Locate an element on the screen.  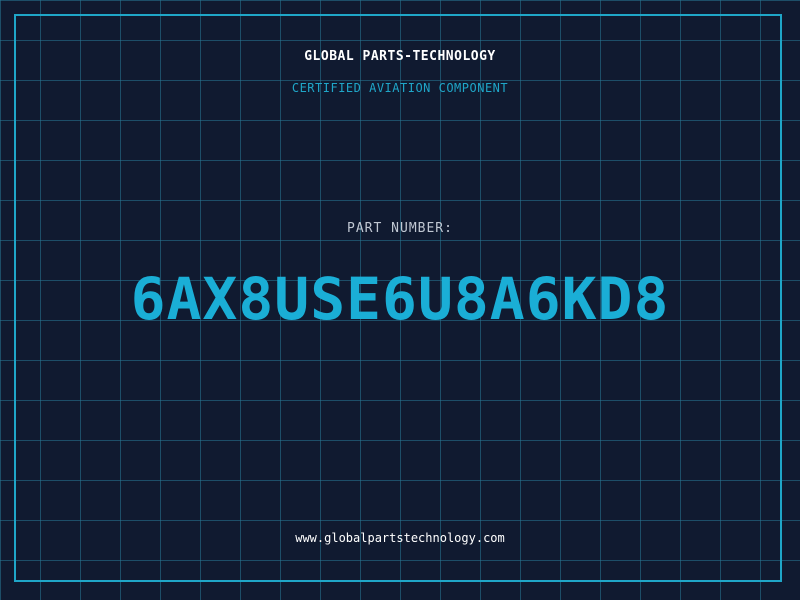
part-number-label: PART NUMBER: is located at coordinates (400, 228).